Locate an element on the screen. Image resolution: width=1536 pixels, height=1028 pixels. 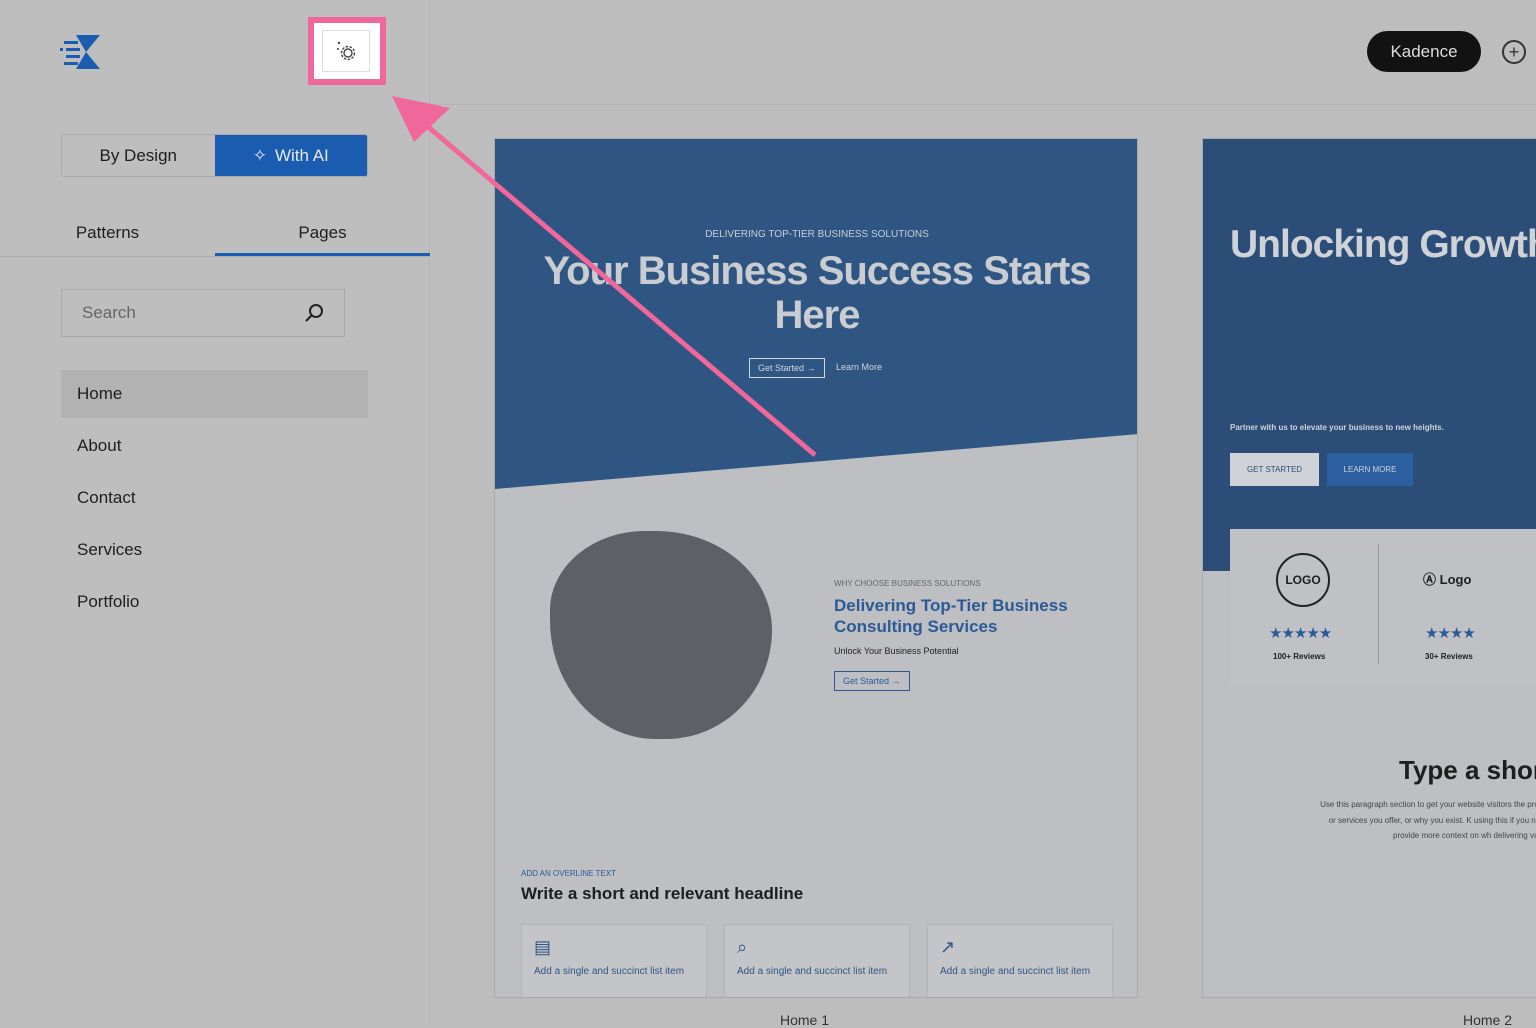
page-item-portfolio: Portfolio is located at coordinates (214, 602).